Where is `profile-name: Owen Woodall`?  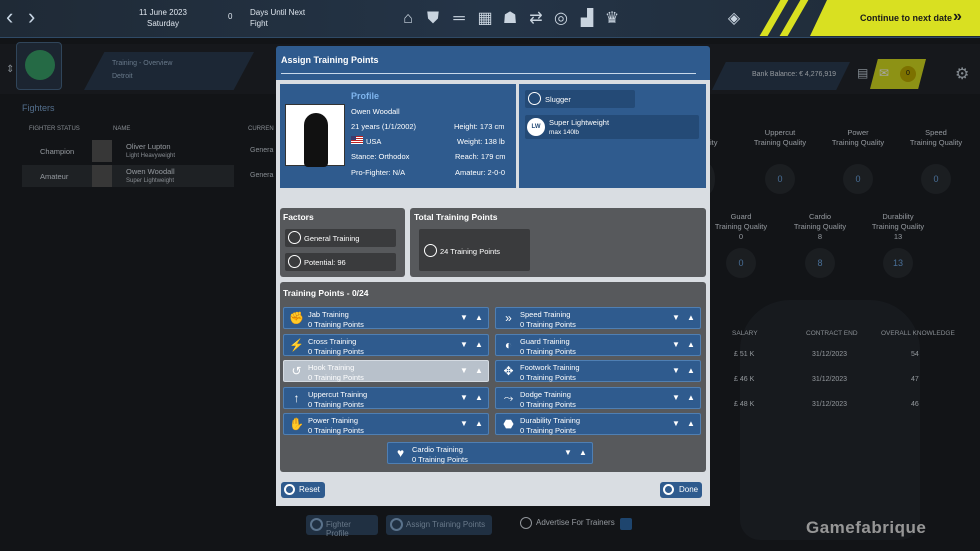 profile-name: Owen Woodall is located at coordinates (375, 111).